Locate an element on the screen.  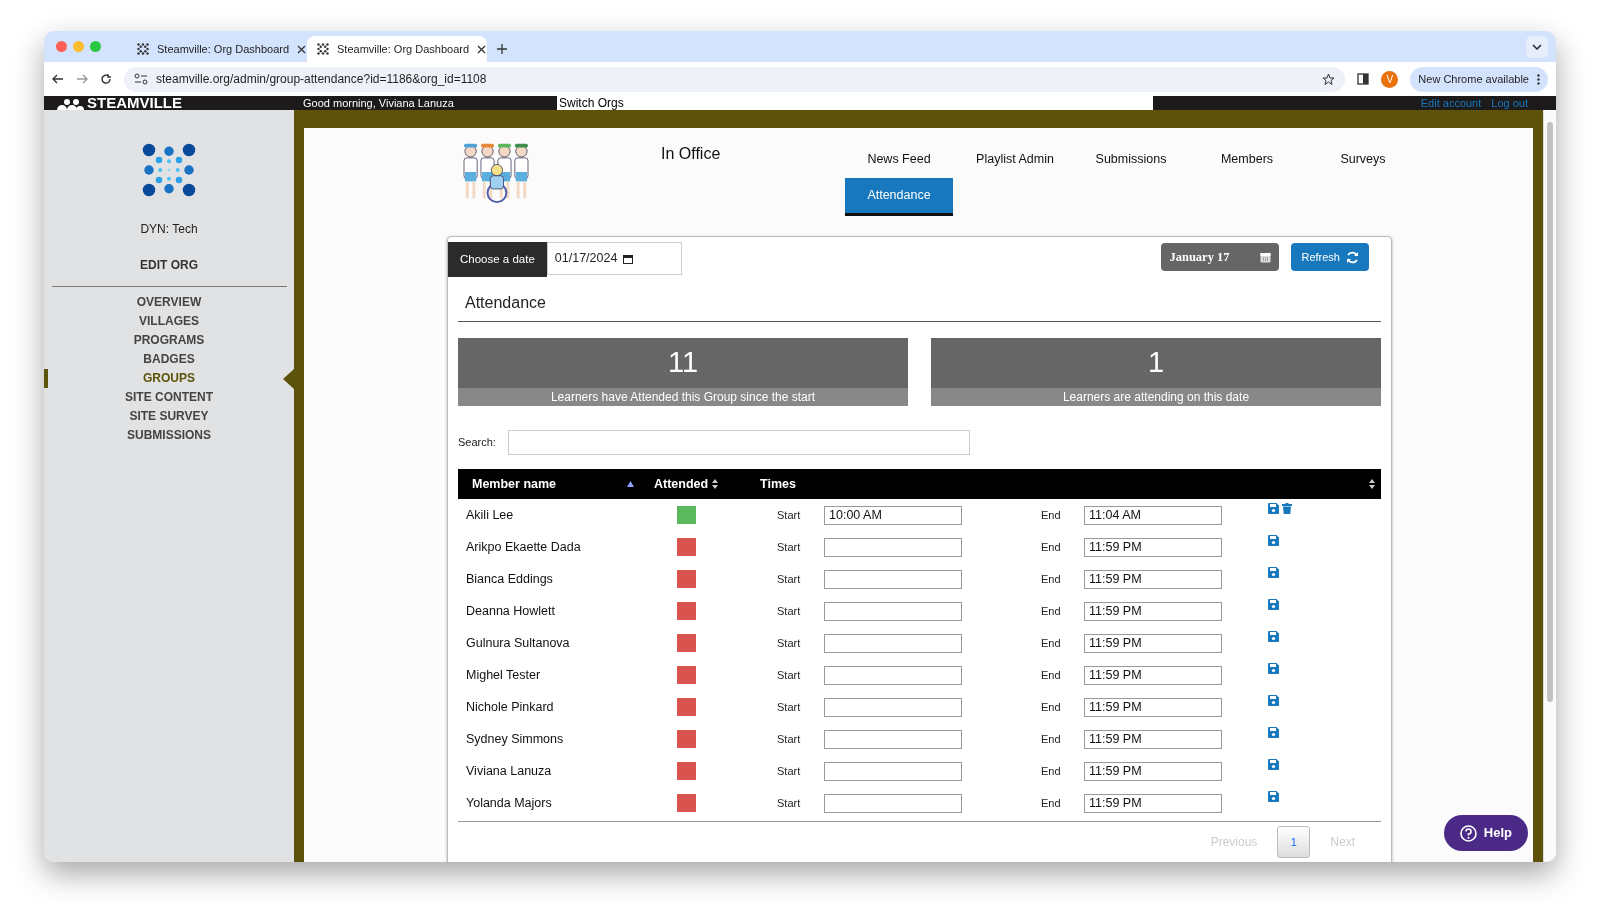
sidebar-item: BADGES is located at coordinates (169, 359).